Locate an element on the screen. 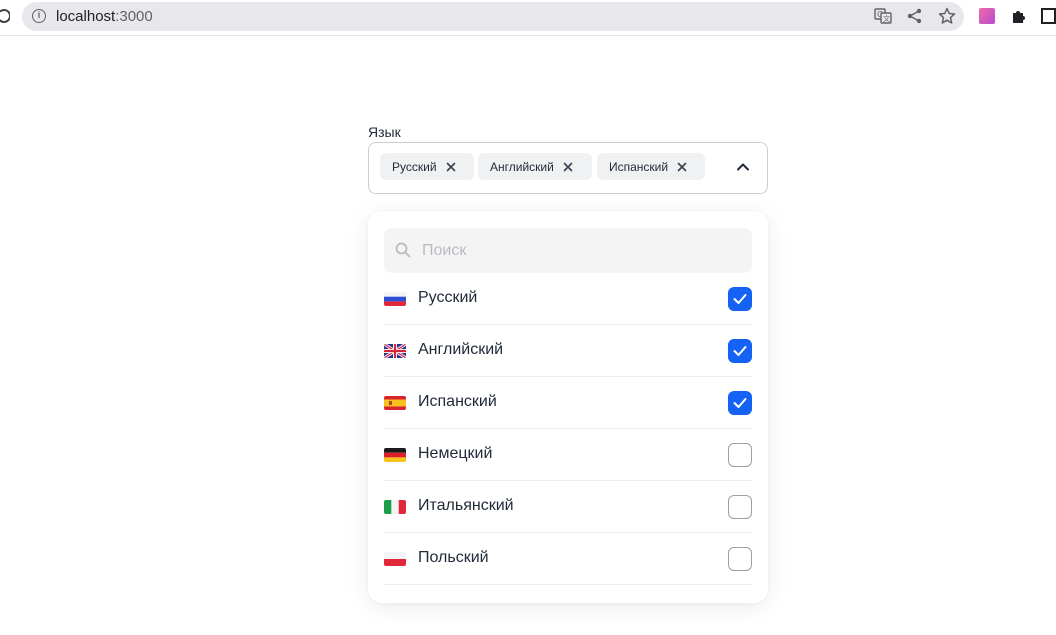 The height and width of the screenshot is (635, 1056). option-label: Польский is located at coordinates (453, 557).